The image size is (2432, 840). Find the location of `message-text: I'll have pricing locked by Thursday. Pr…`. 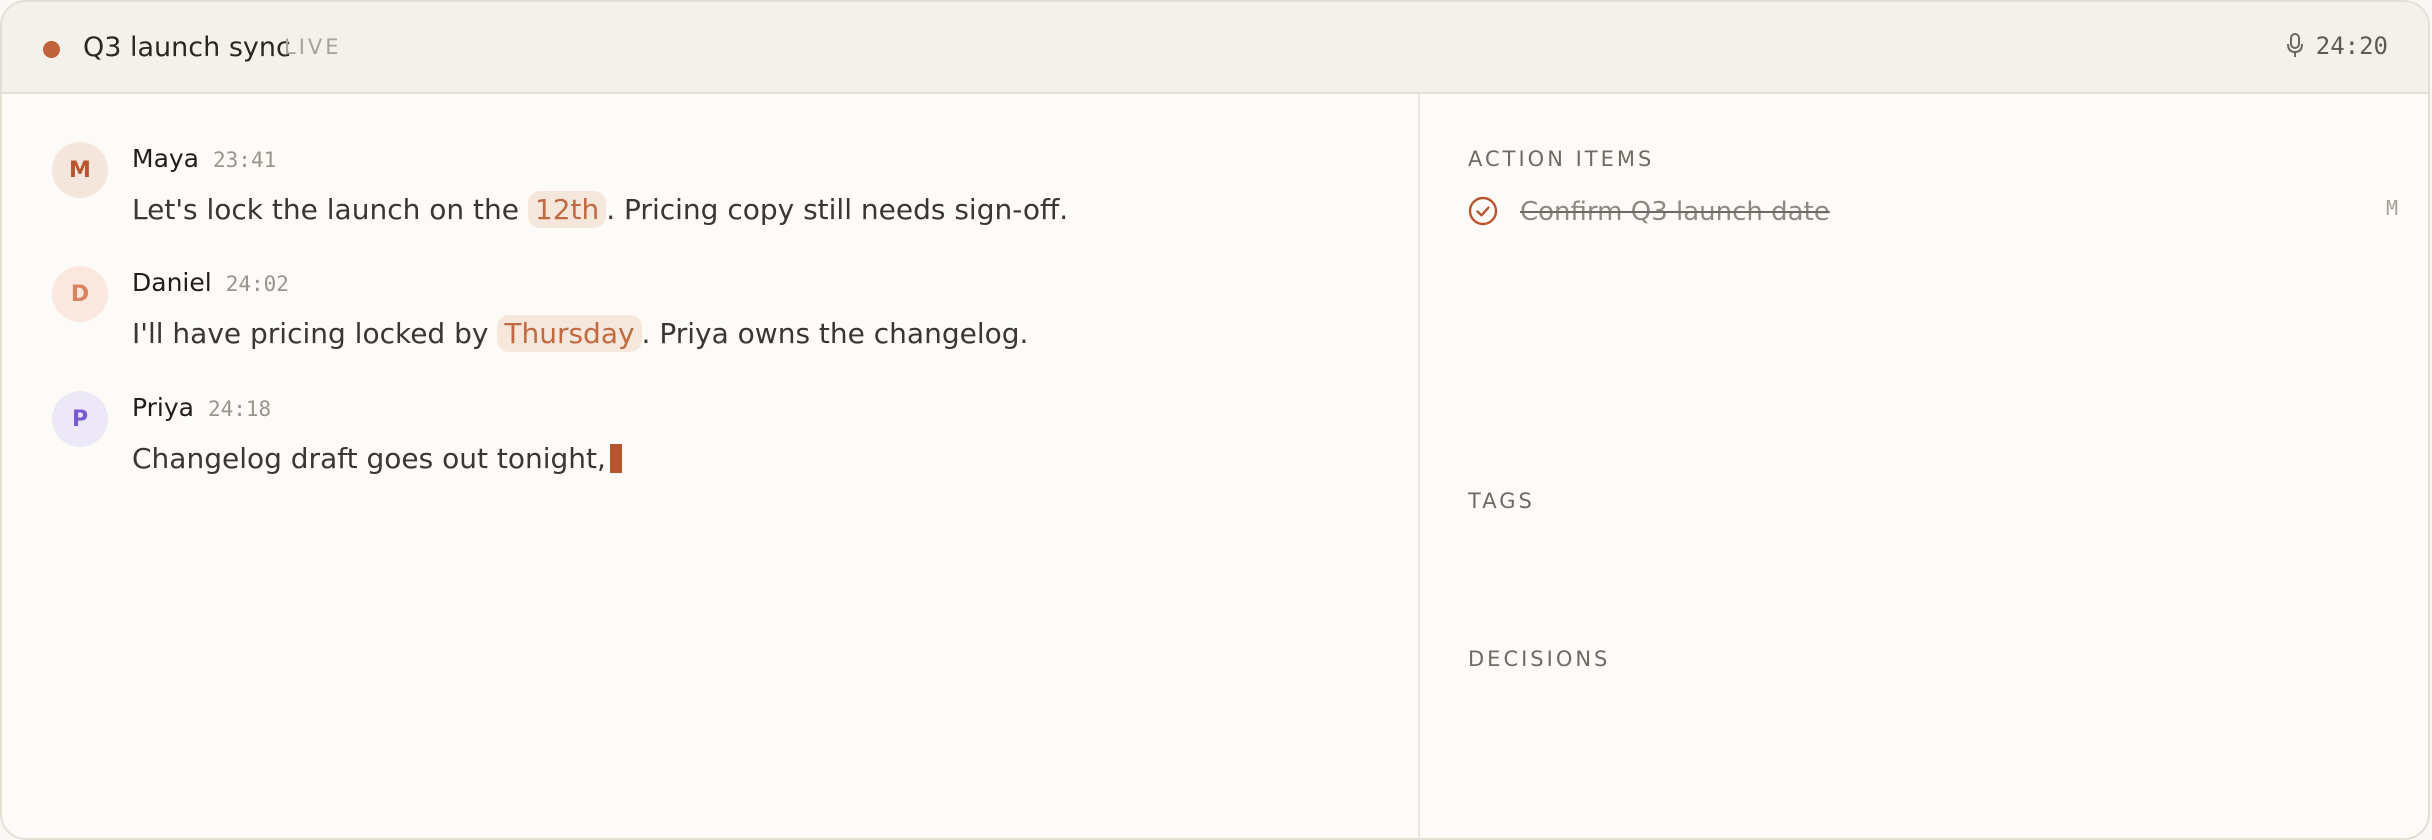

message-text: I'll have pricing locked by Thursday. Pr… is located at coordinates (580, 334).